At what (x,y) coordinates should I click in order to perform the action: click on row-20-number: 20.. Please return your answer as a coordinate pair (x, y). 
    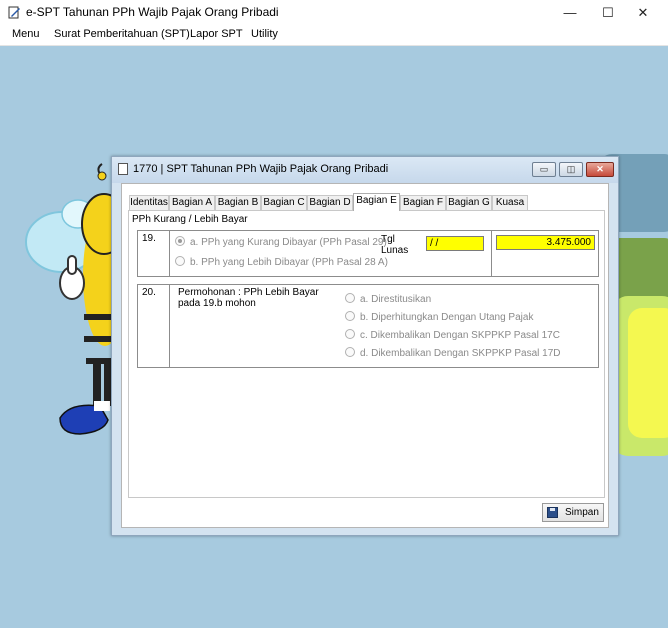
    Looking at the image, I should click on (149, 292).